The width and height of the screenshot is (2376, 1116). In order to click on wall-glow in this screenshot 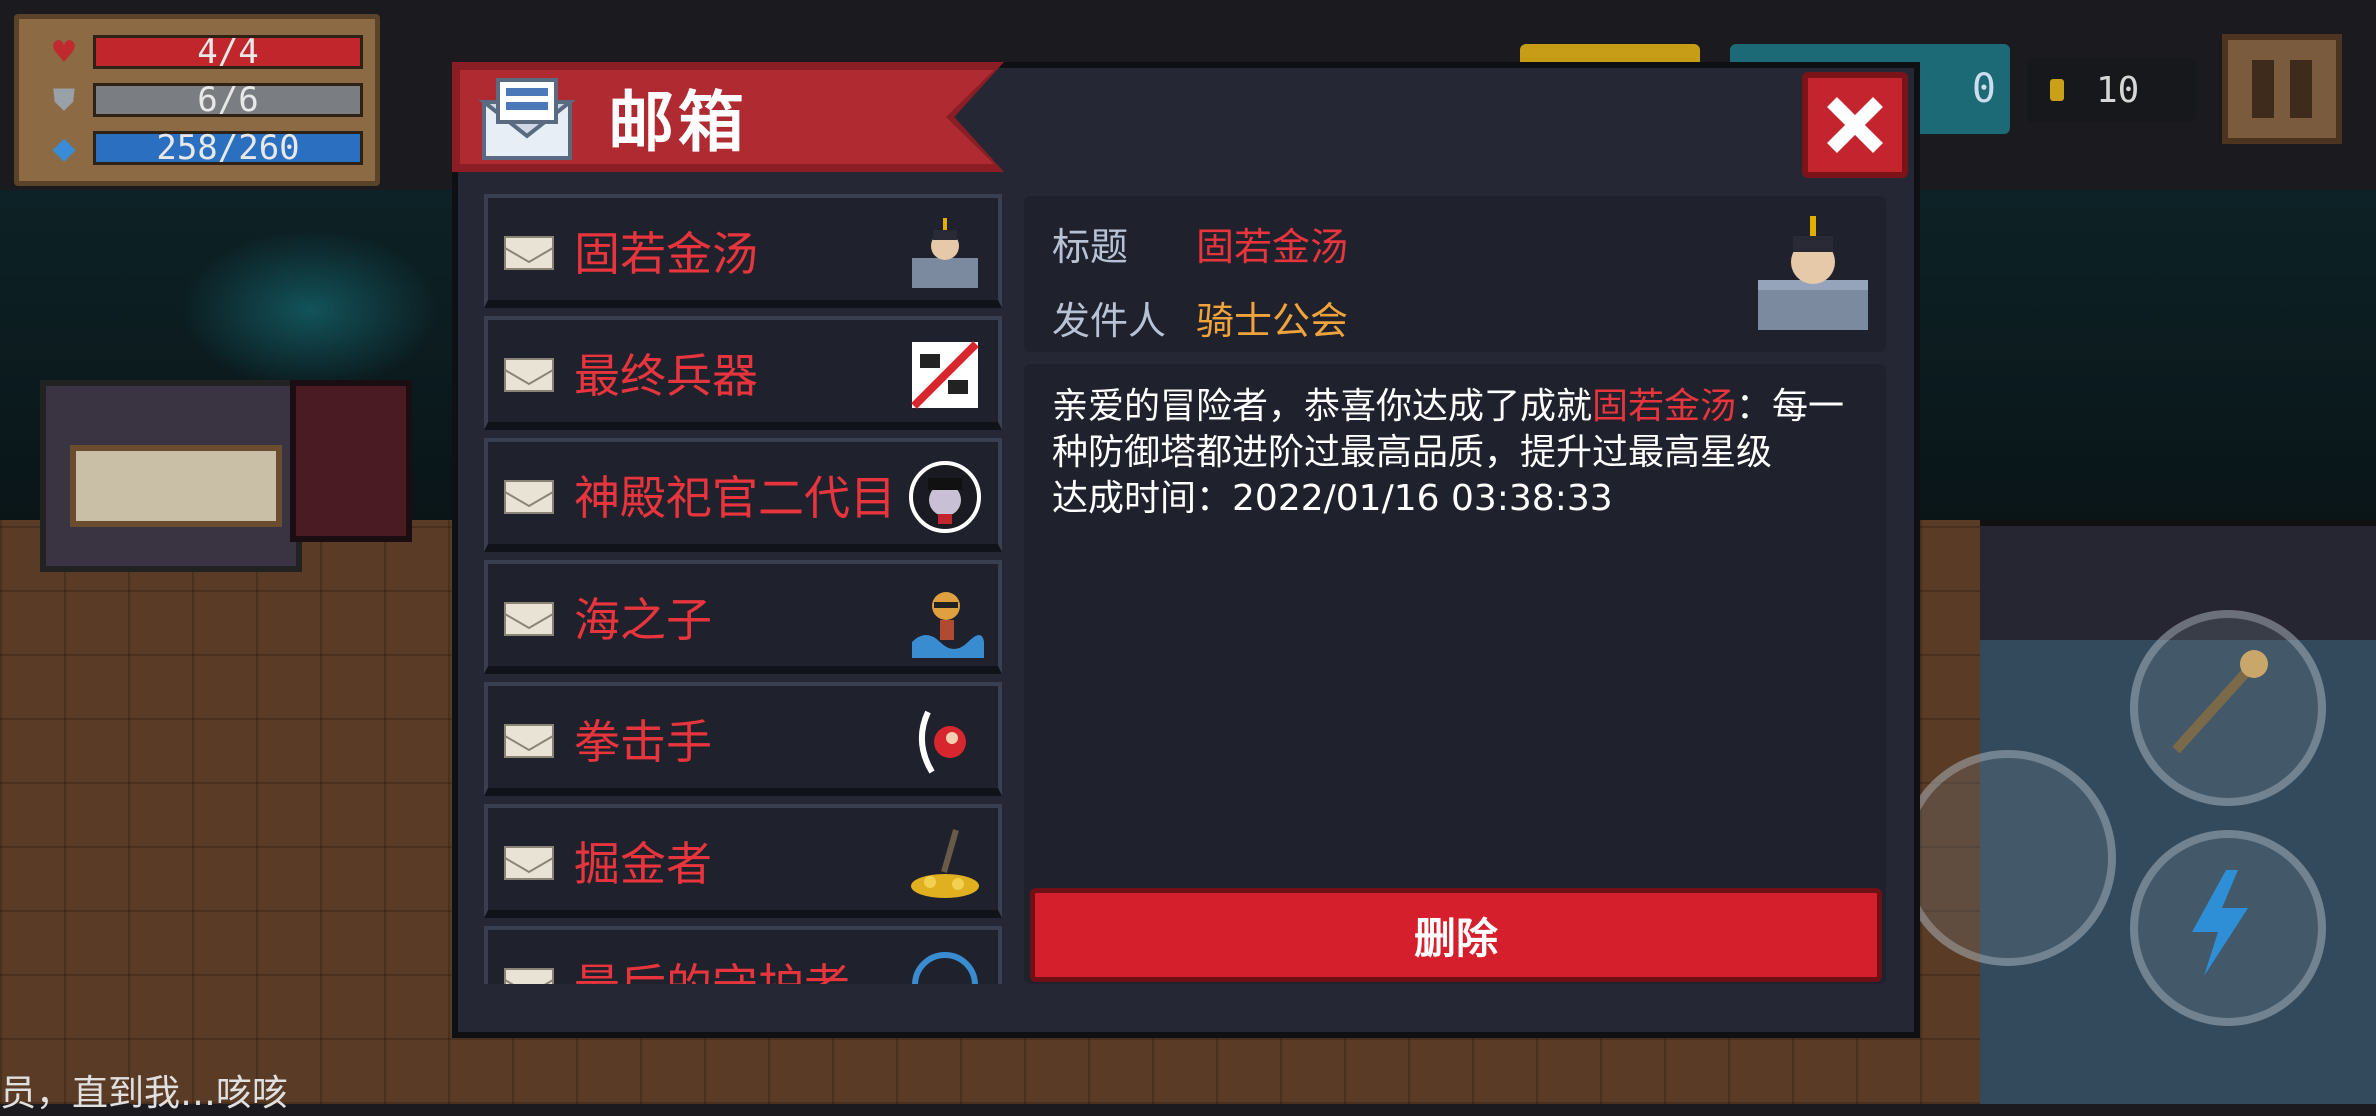, I will do `click(310, 310)`.